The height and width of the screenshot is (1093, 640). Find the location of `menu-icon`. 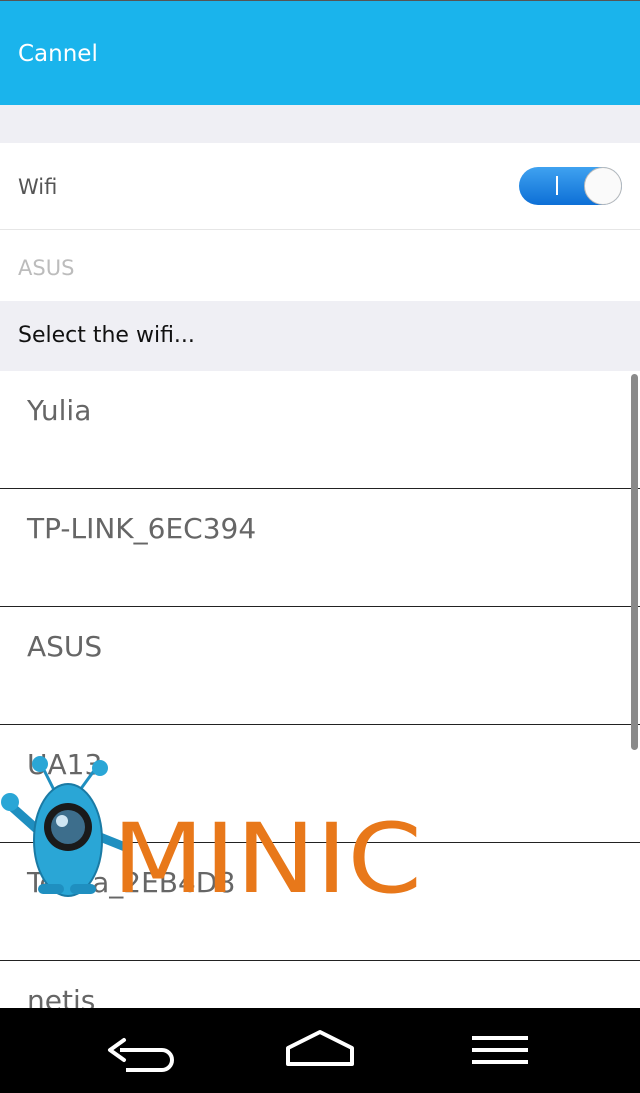

menu-icon is located at coordinates (500, 1050).